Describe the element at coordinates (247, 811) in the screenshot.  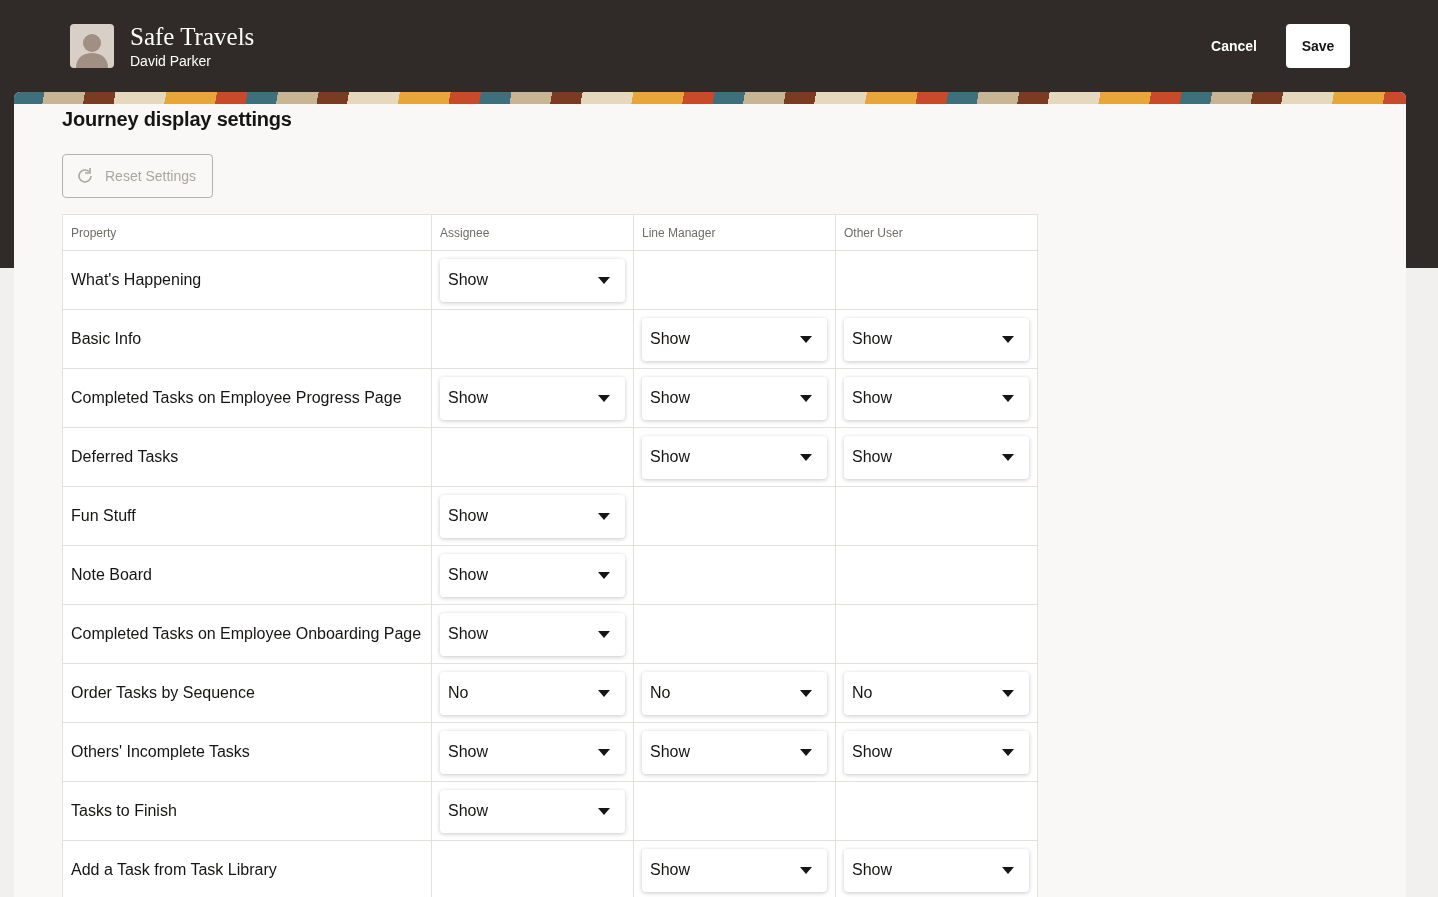
I see `property-cell: Tasks to Finish` at that location.